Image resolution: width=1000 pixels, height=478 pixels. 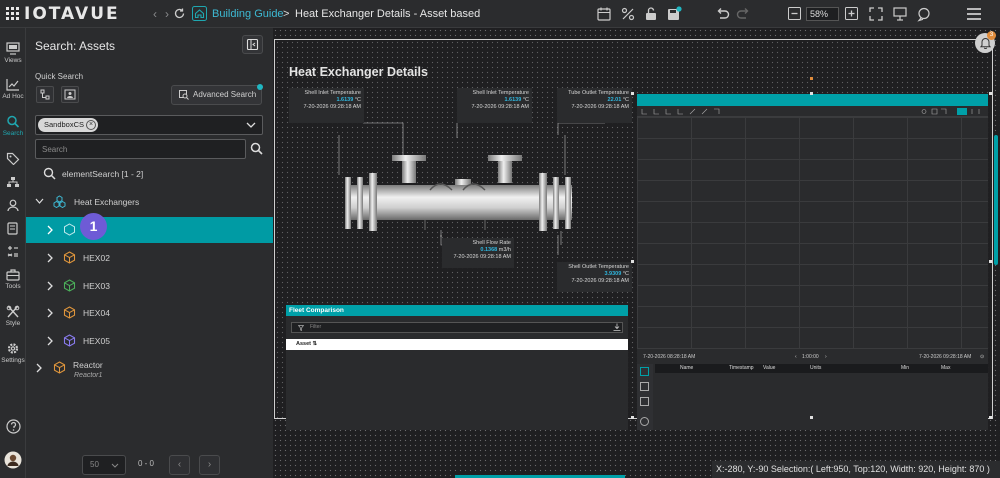 What do you see at coordinates (812, 111) in the screenshot?
I see `trend-toolbar-icons` at bounding box center [812, 111].